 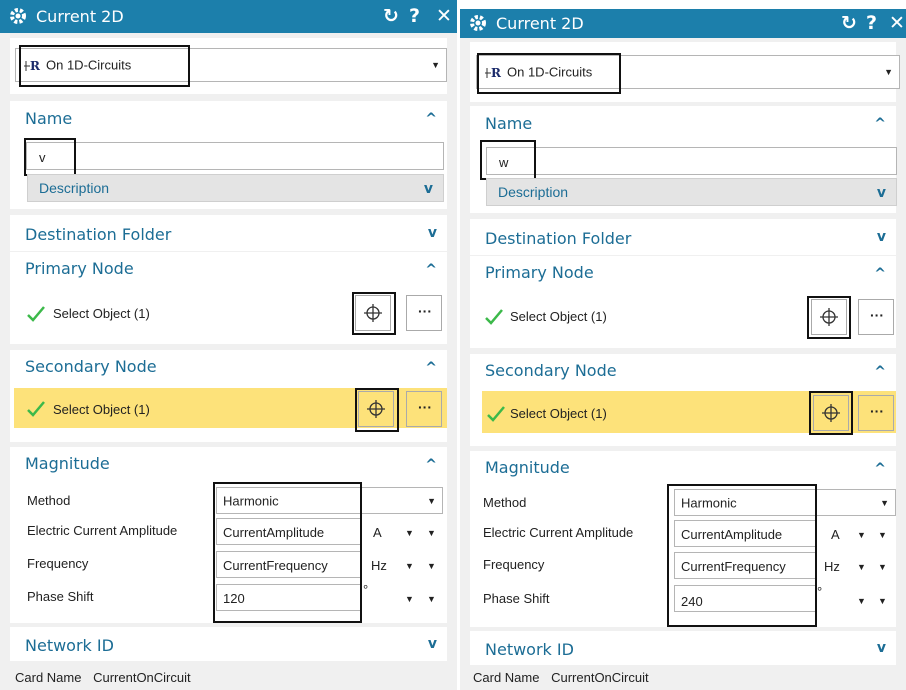 What do you see at coordinates (516, 598) in the screenshot?
I see `phase-label: Phase Shift` at bounding box center [516, 598].